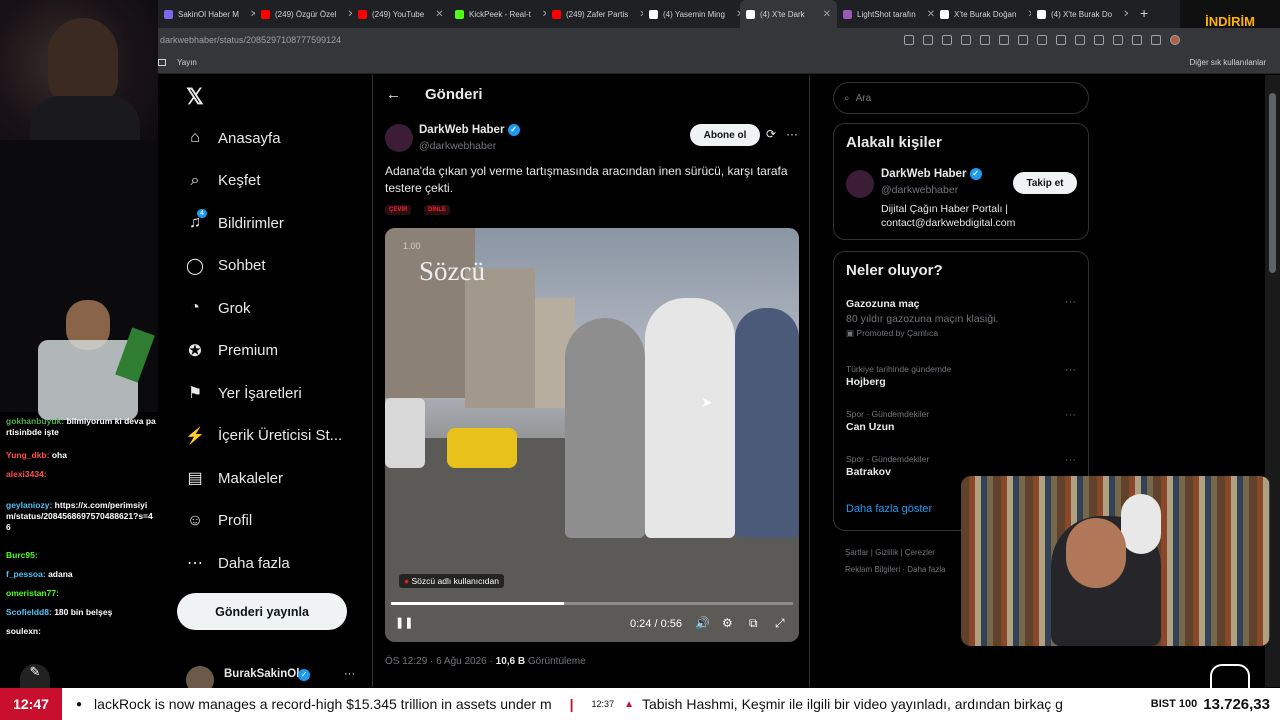 The width and height of the screenshot is (1280, 720). I want to click on related-handle: @darkwebhaber, so click(919, 190).